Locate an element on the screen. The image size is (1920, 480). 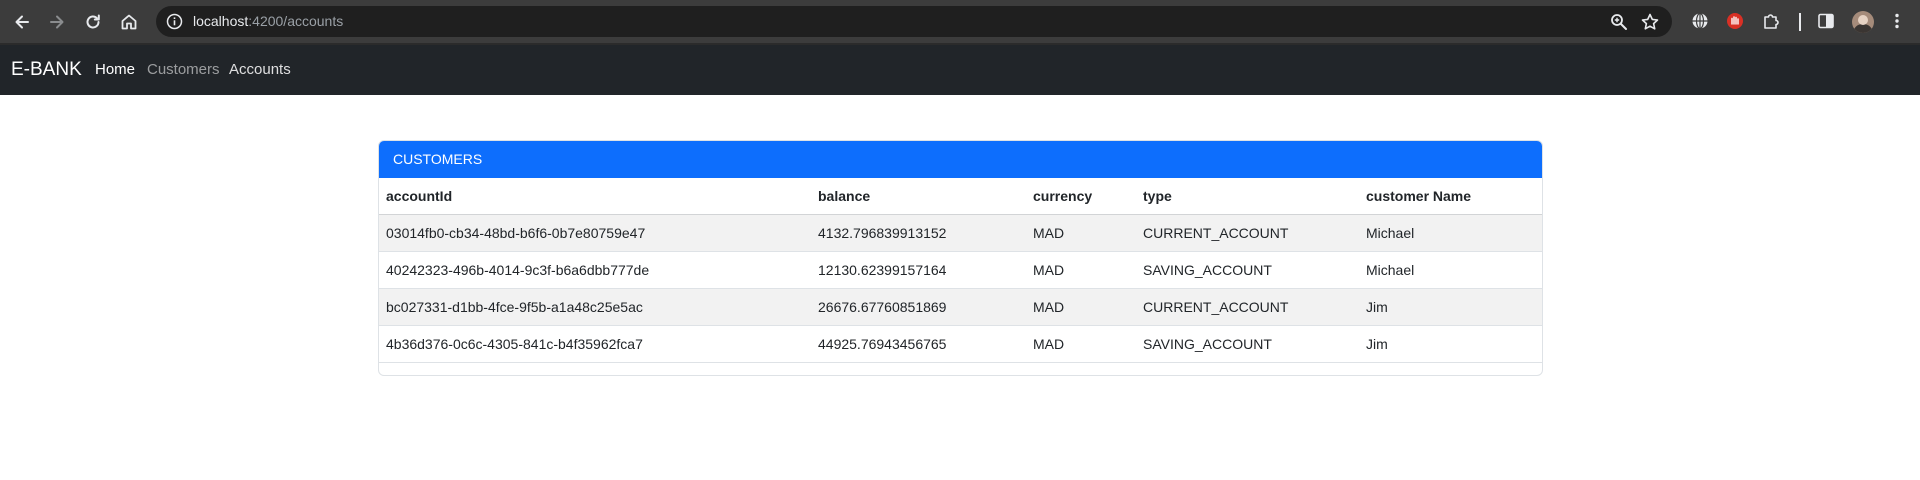
back-arrow-icon is located at coordinates (22, 22).